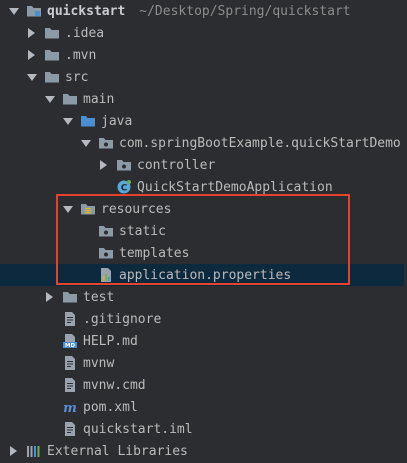 The height and width of the screenshot is (463, 407). I want to click on module-folder-icon, so click(34, 11).